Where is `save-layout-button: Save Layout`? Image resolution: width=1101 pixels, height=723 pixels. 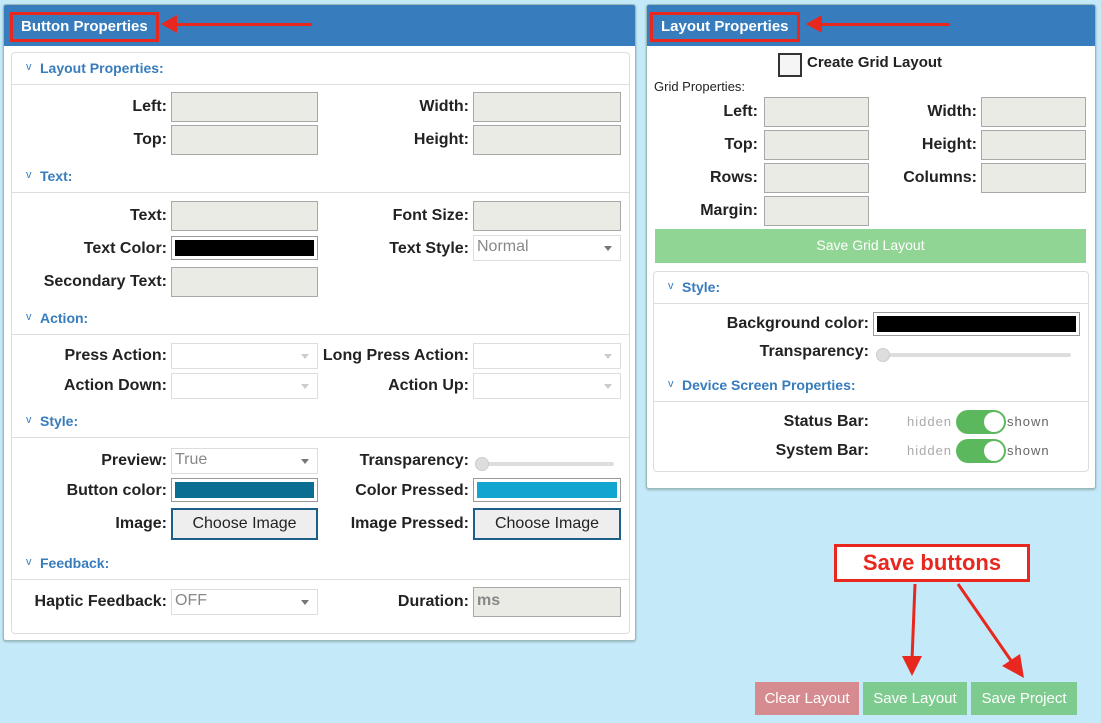 save-layout-button: Save Layout is located at coordinates (915, 698).